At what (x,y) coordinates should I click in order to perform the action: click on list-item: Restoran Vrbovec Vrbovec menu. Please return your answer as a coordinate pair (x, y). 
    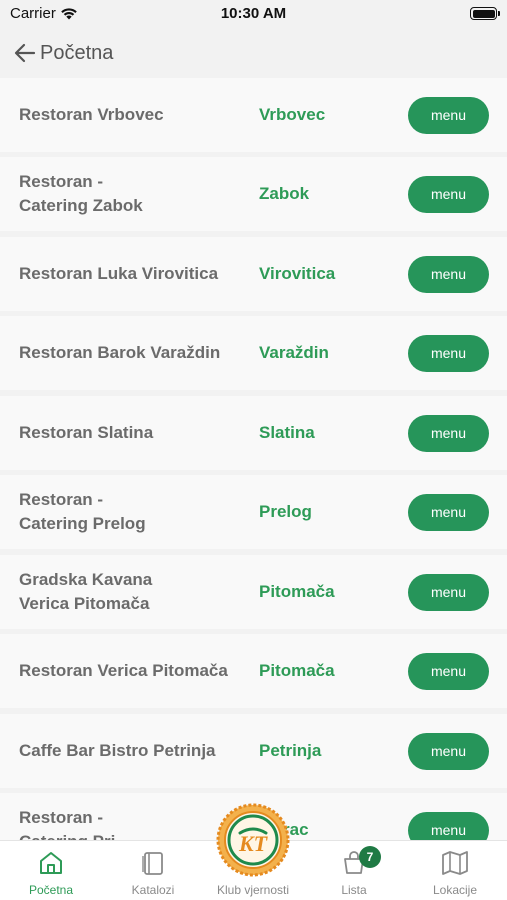
    Looking at the image, I should click on (253, 115).